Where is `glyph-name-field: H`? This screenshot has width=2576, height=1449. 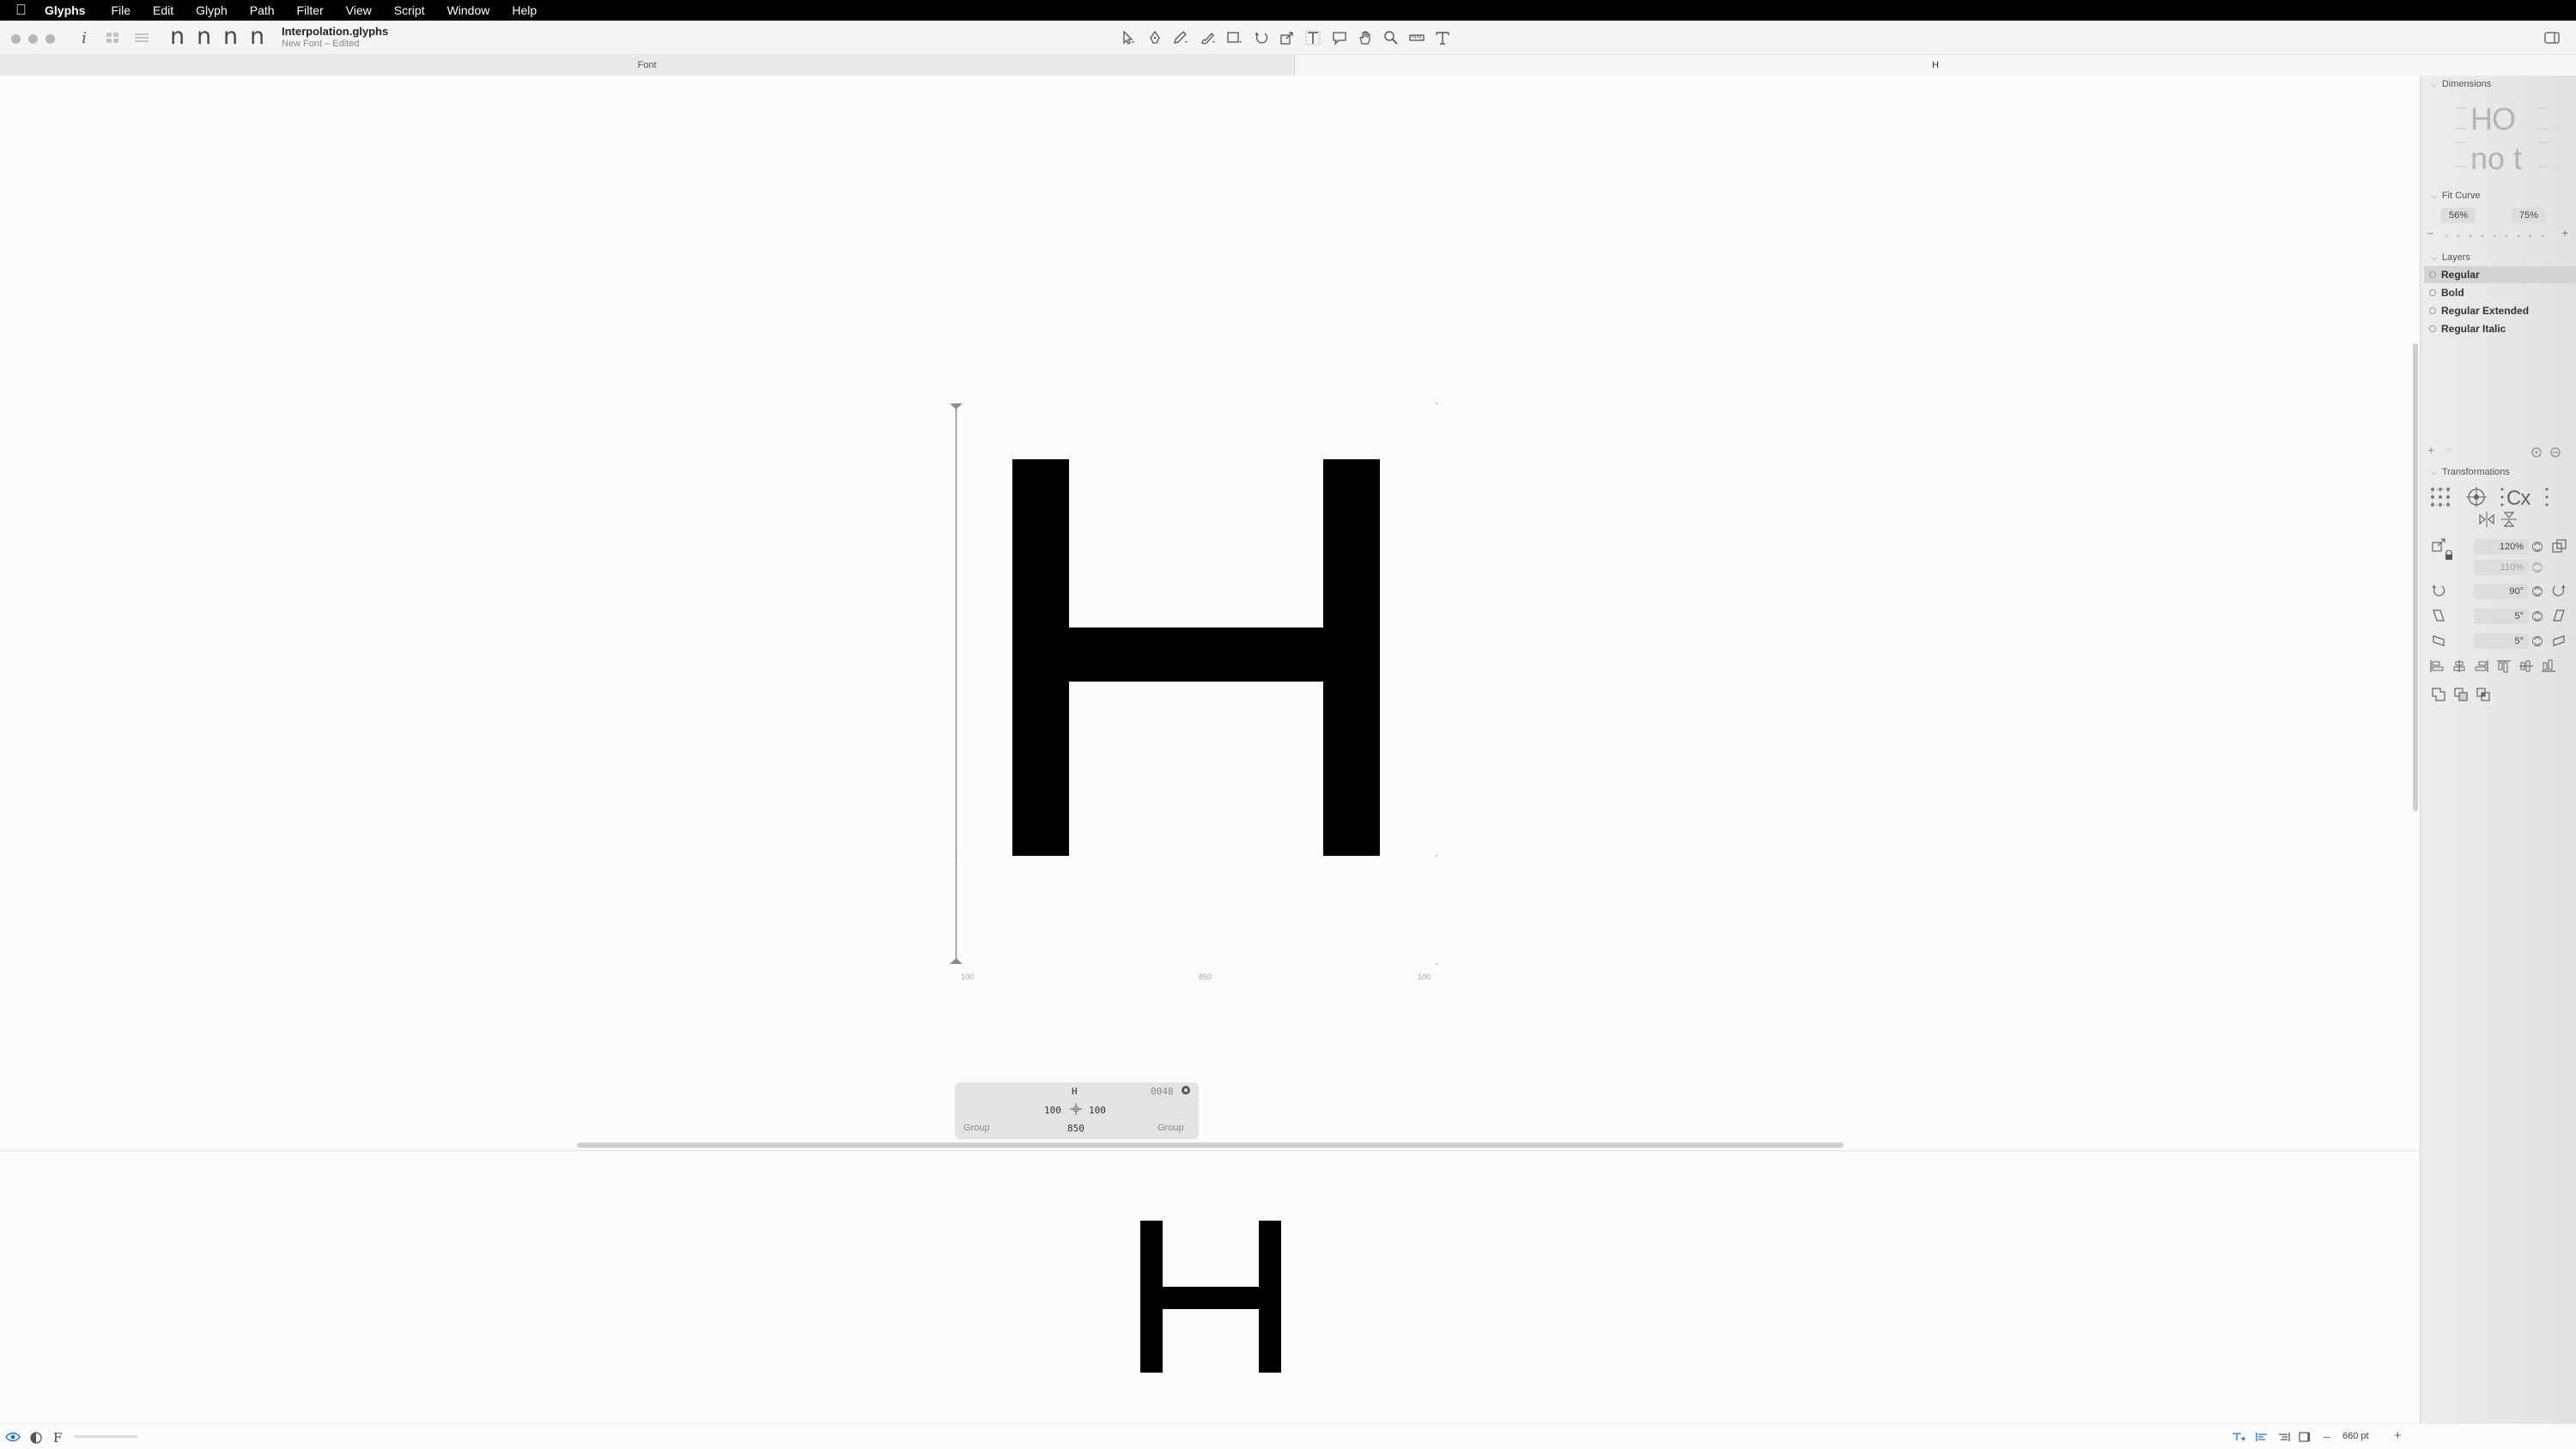
glyph-name-field: H is located at coordinates (1075, 1091).